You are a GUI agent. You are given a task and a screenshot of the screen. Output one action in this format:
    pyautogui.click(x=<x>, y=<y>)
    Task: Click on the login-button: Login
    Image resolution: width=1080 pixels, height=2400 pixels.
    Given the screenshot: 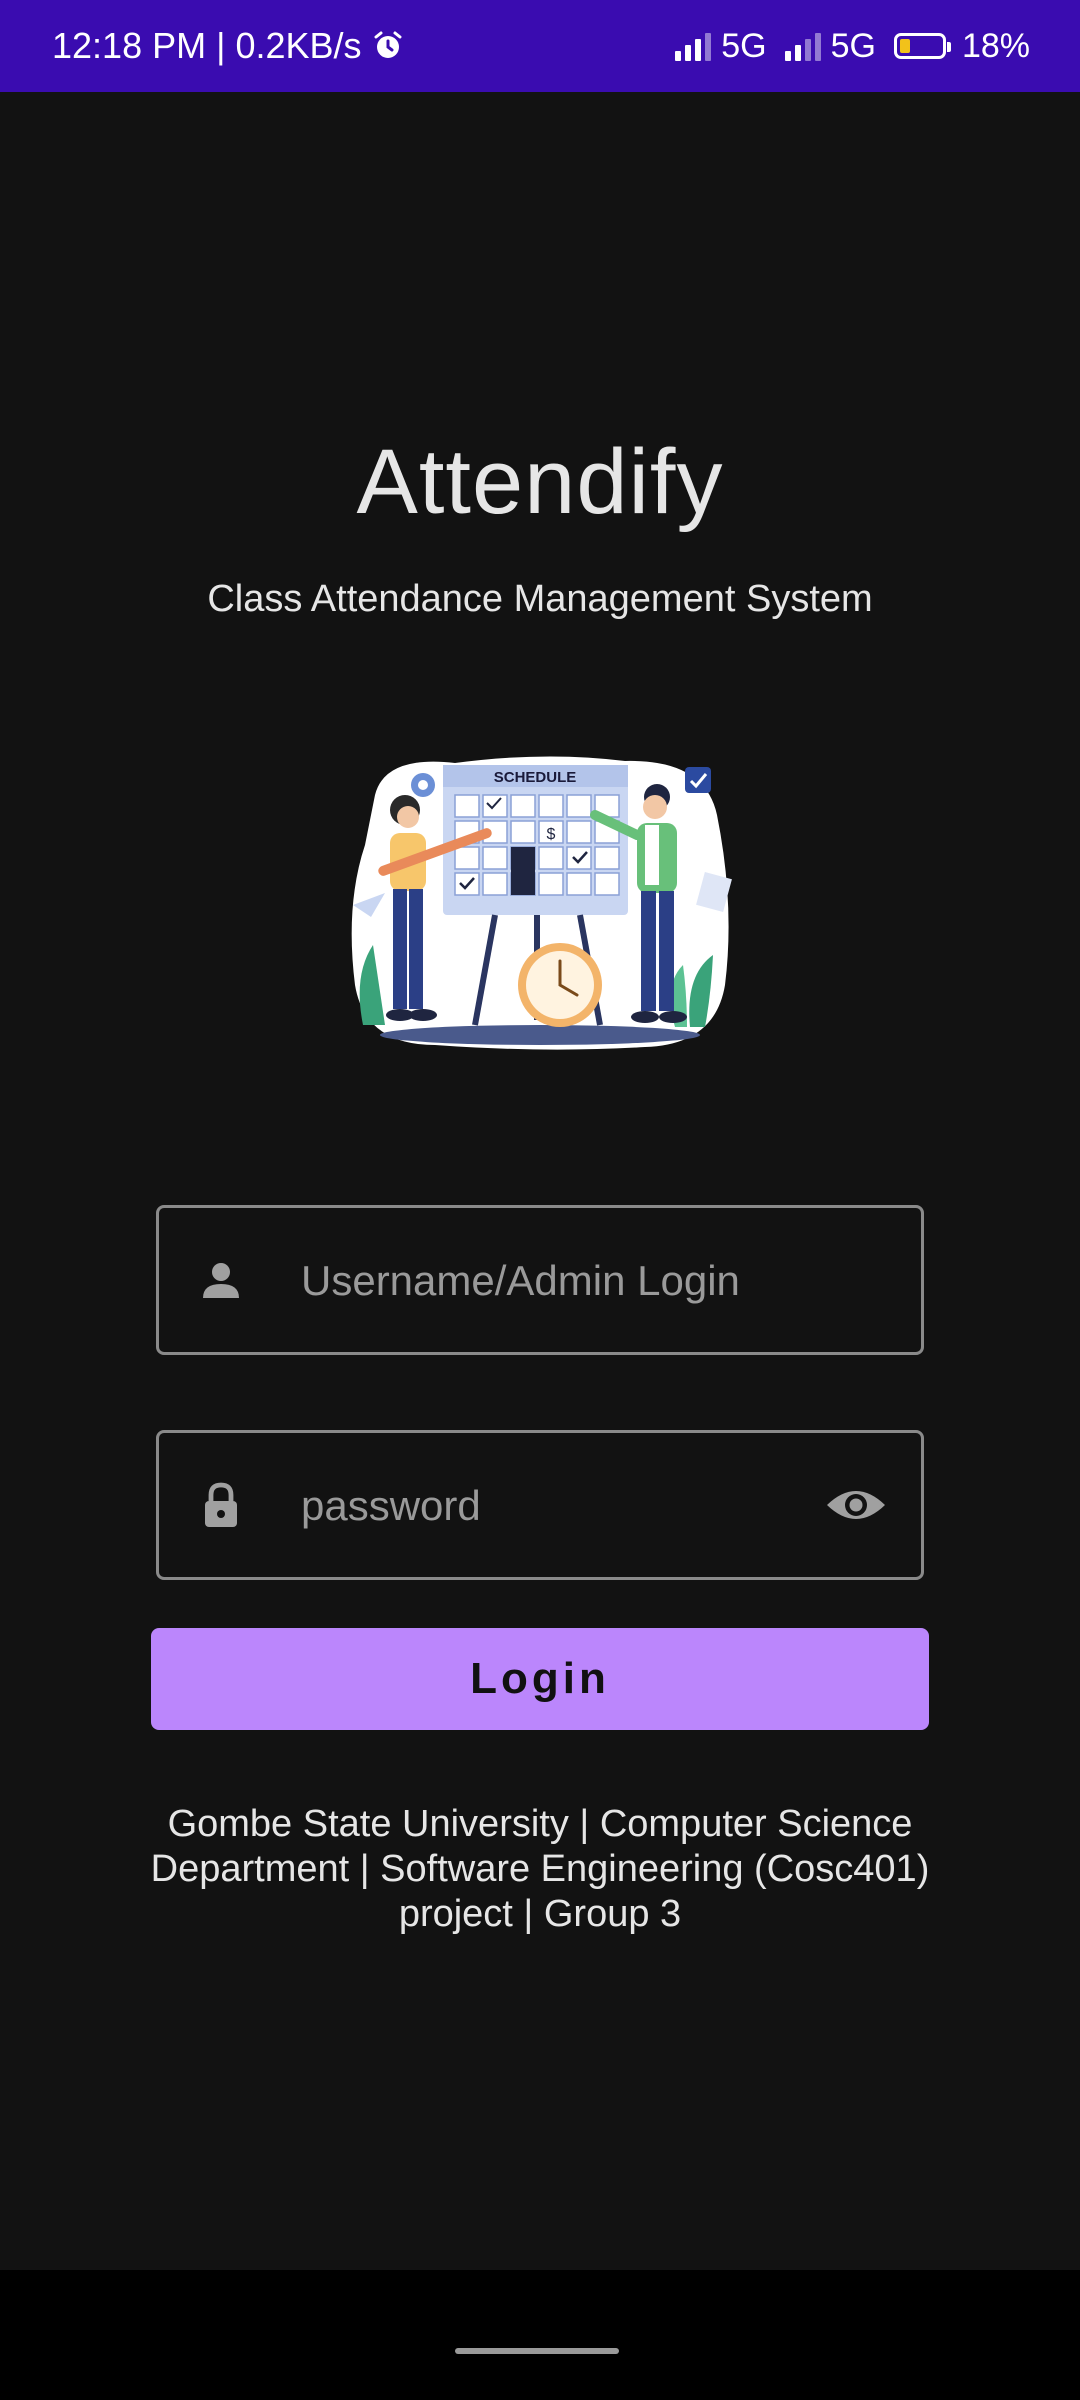 What is the action you would take?
    pyautogui.click(x=540, y=1679)
    